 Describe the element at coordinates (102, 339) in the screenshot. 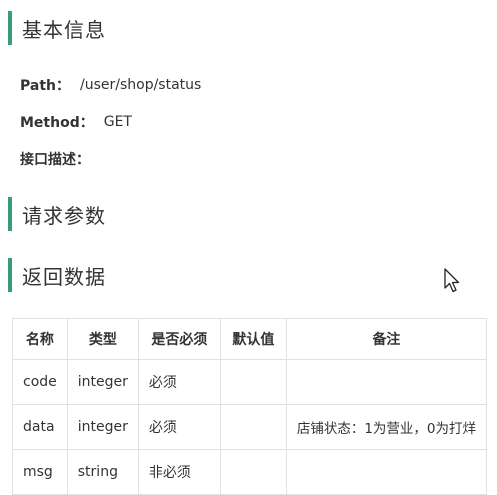

I see `header-type: 类型` at that location.